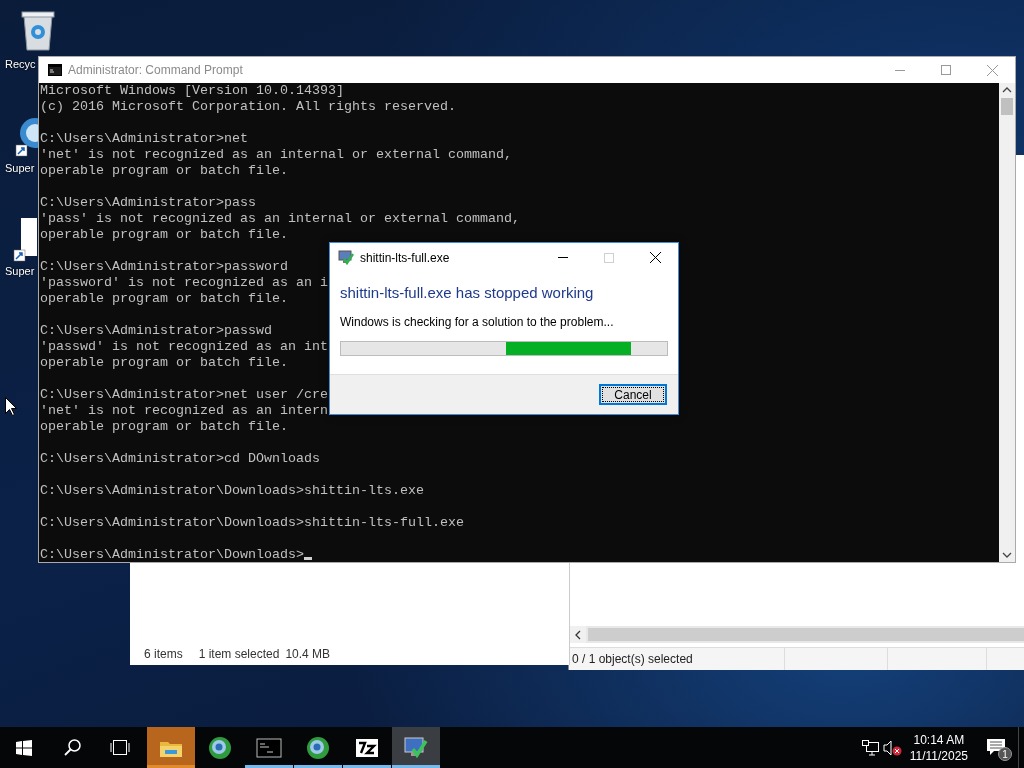  What do you see at coordinates (38, 30) in the screenshot?
I see `recycle-bin-icon` at bounding box center [38, 30].